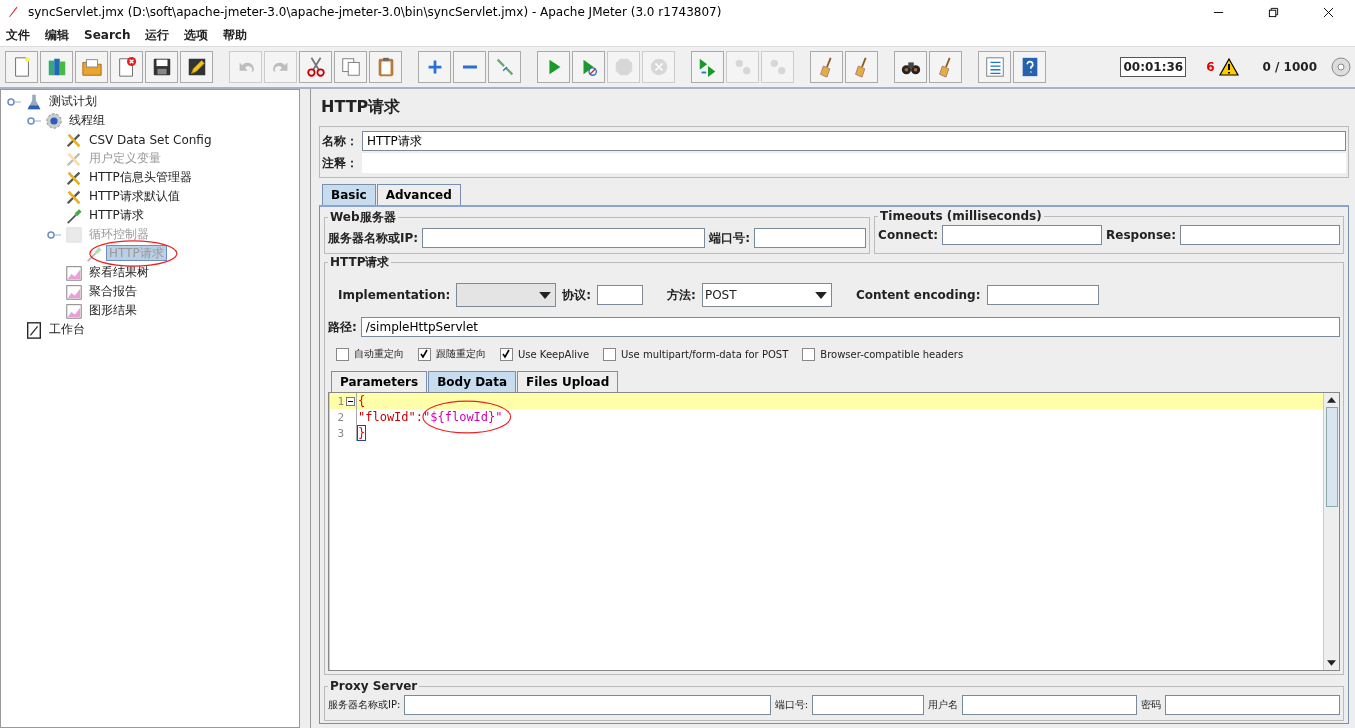 This screenshot has width=1355, height=728. Describe the element at coordinates (21, 67) in the screenshot. I see `new-button` at that location.